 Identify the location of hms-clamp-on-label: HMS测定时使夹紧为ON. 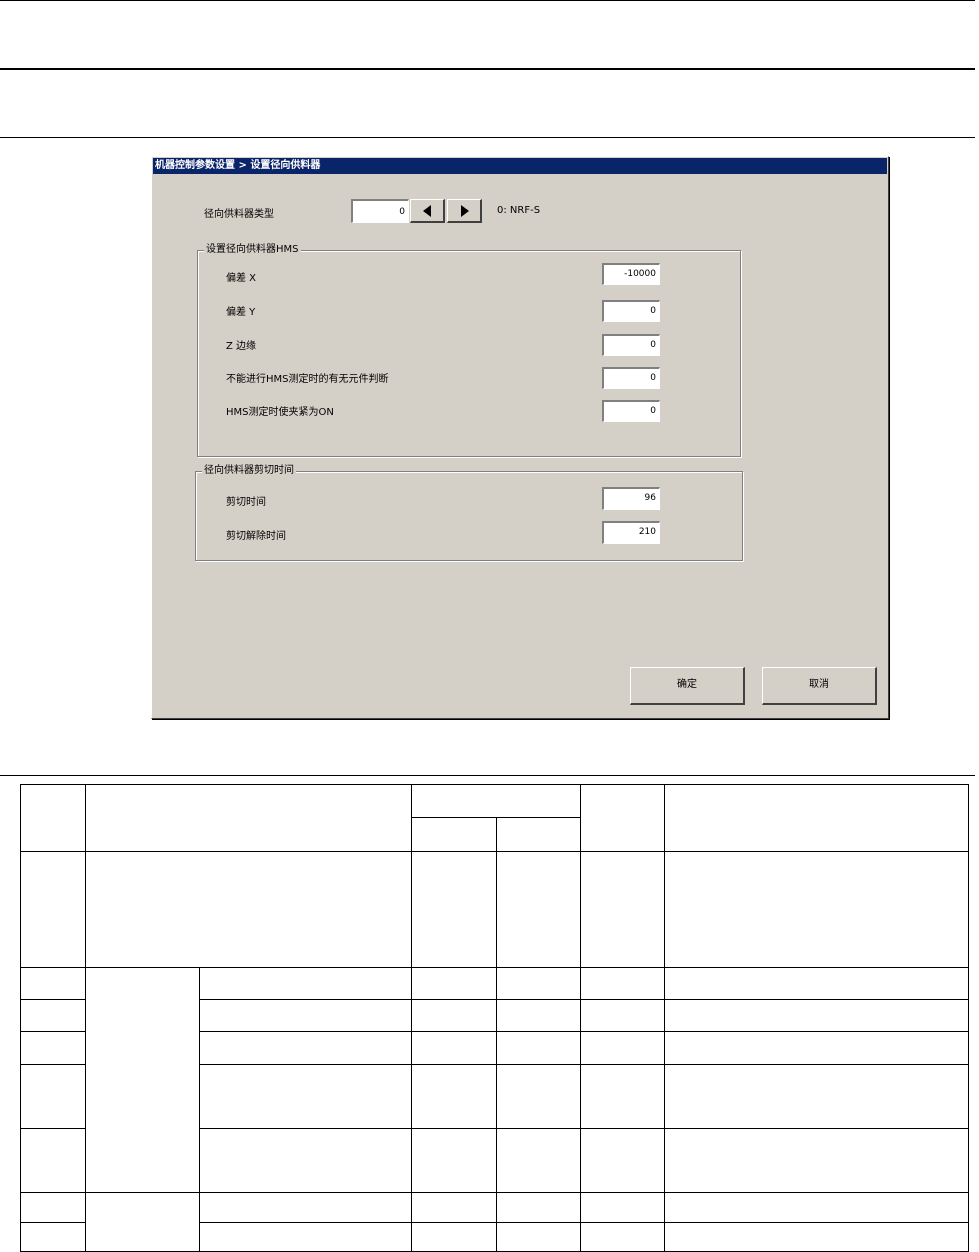
(280, 412).